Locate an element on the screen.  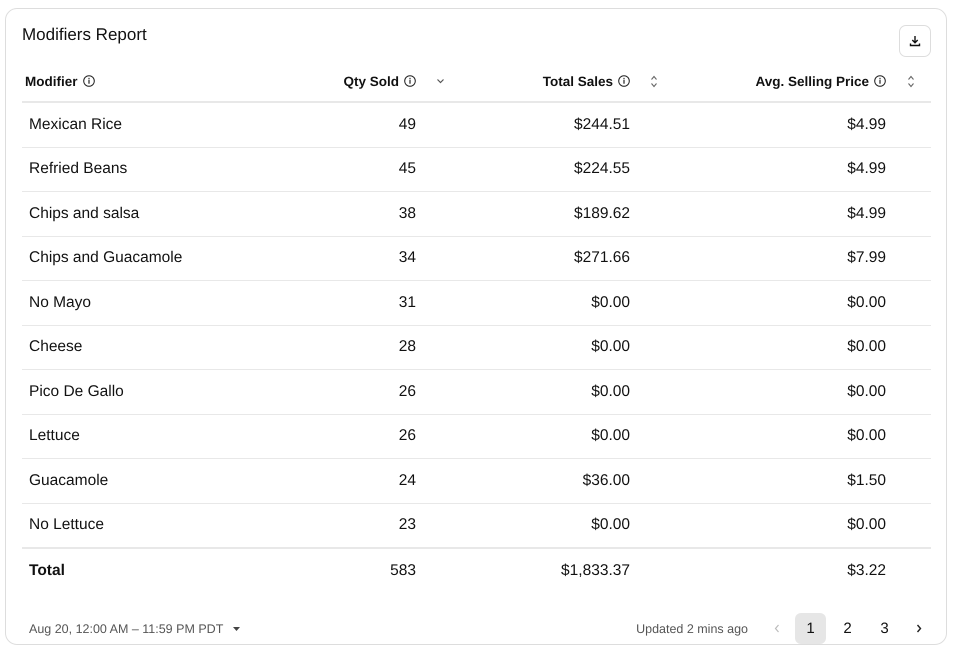
table-cell-text: $244.51 is located at coordinates (601, 125).